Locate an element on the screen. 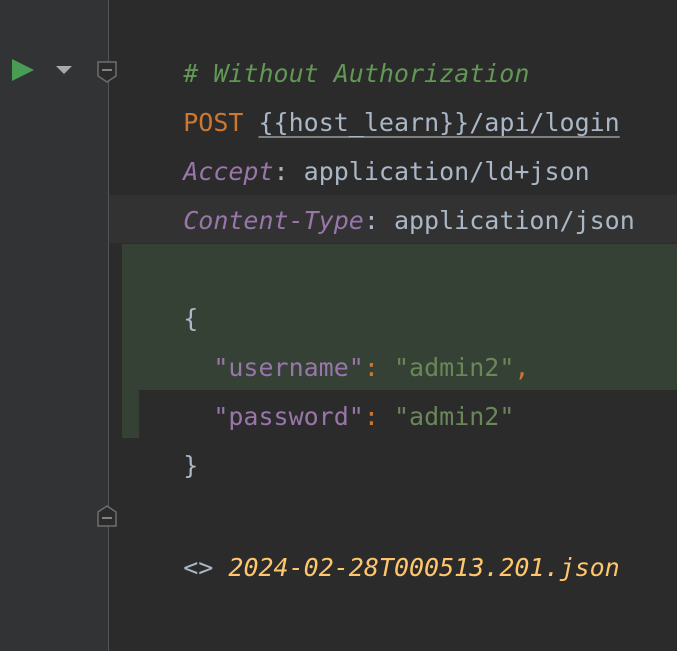 The image size is (677, 651). json-comma: , is located at coordinates (522, 367).